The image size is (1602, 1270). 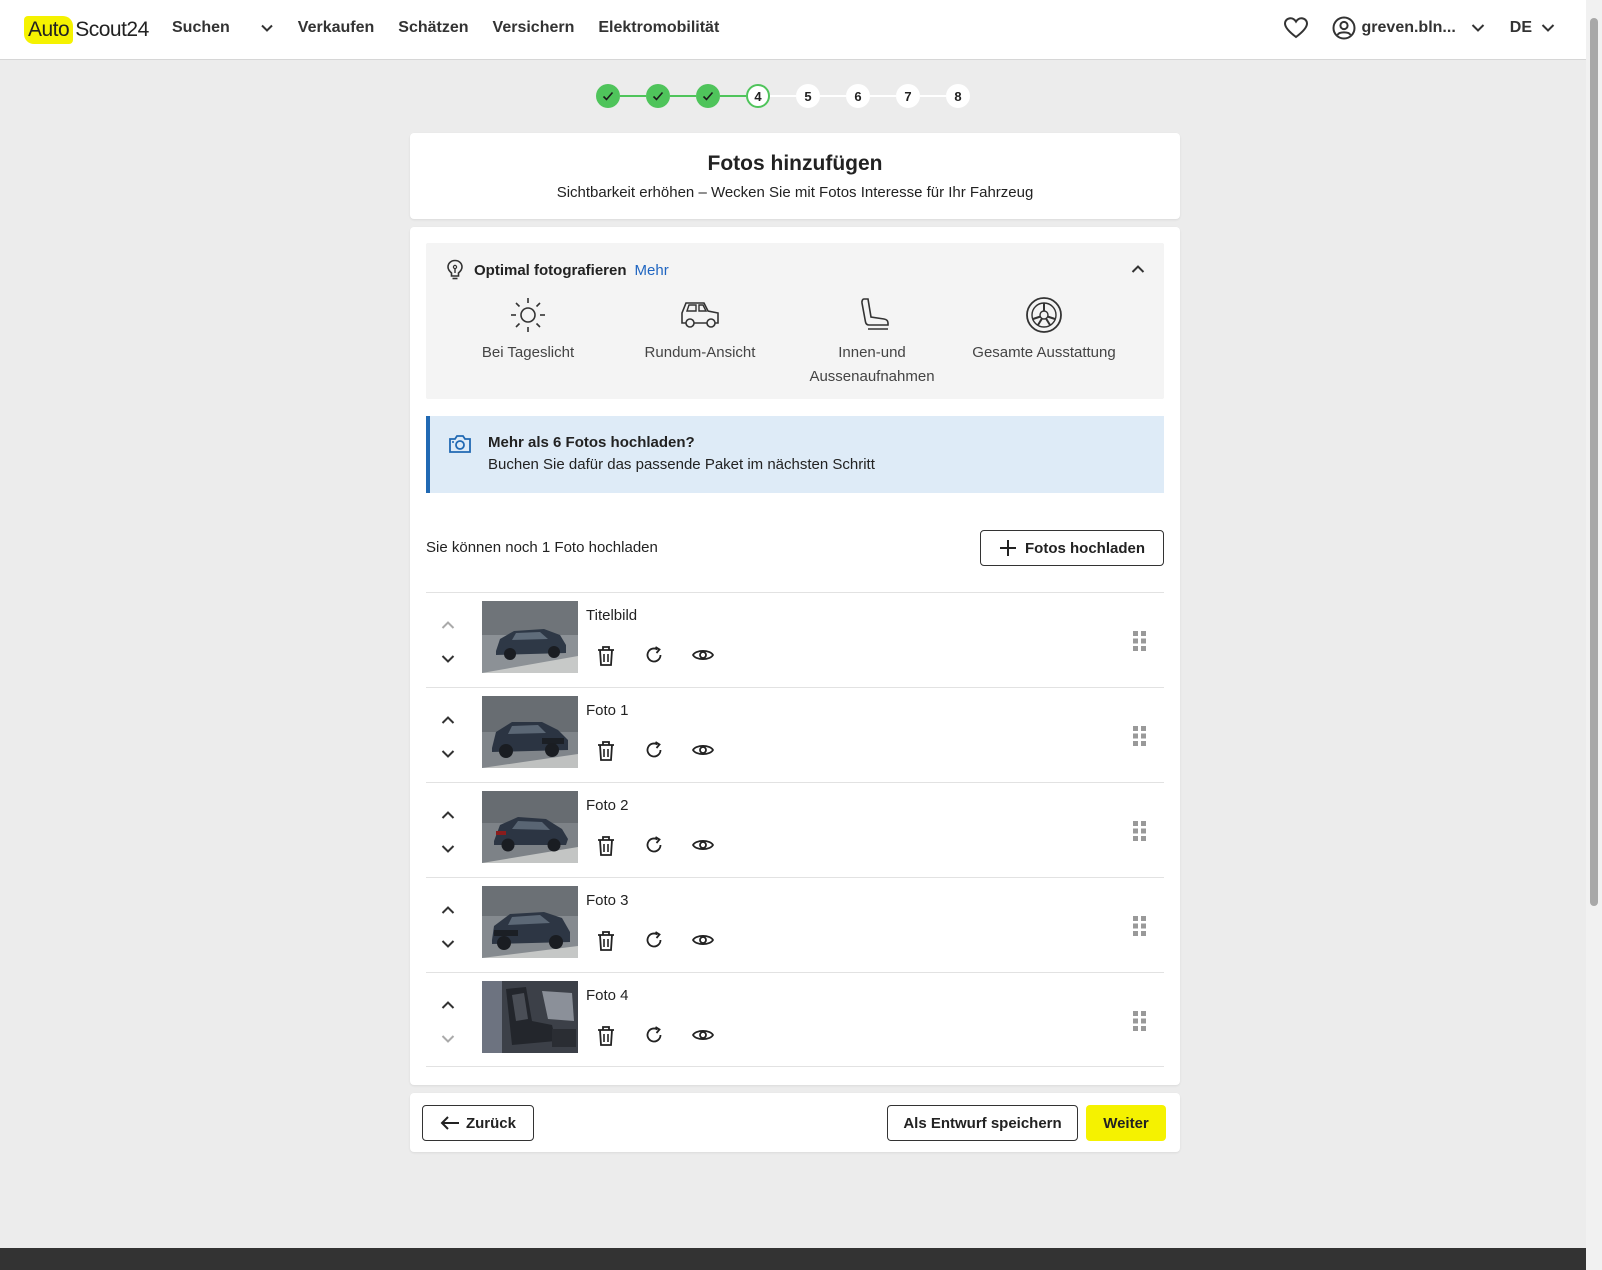 I want to click on trash-icon, so click(x=606, y=941).